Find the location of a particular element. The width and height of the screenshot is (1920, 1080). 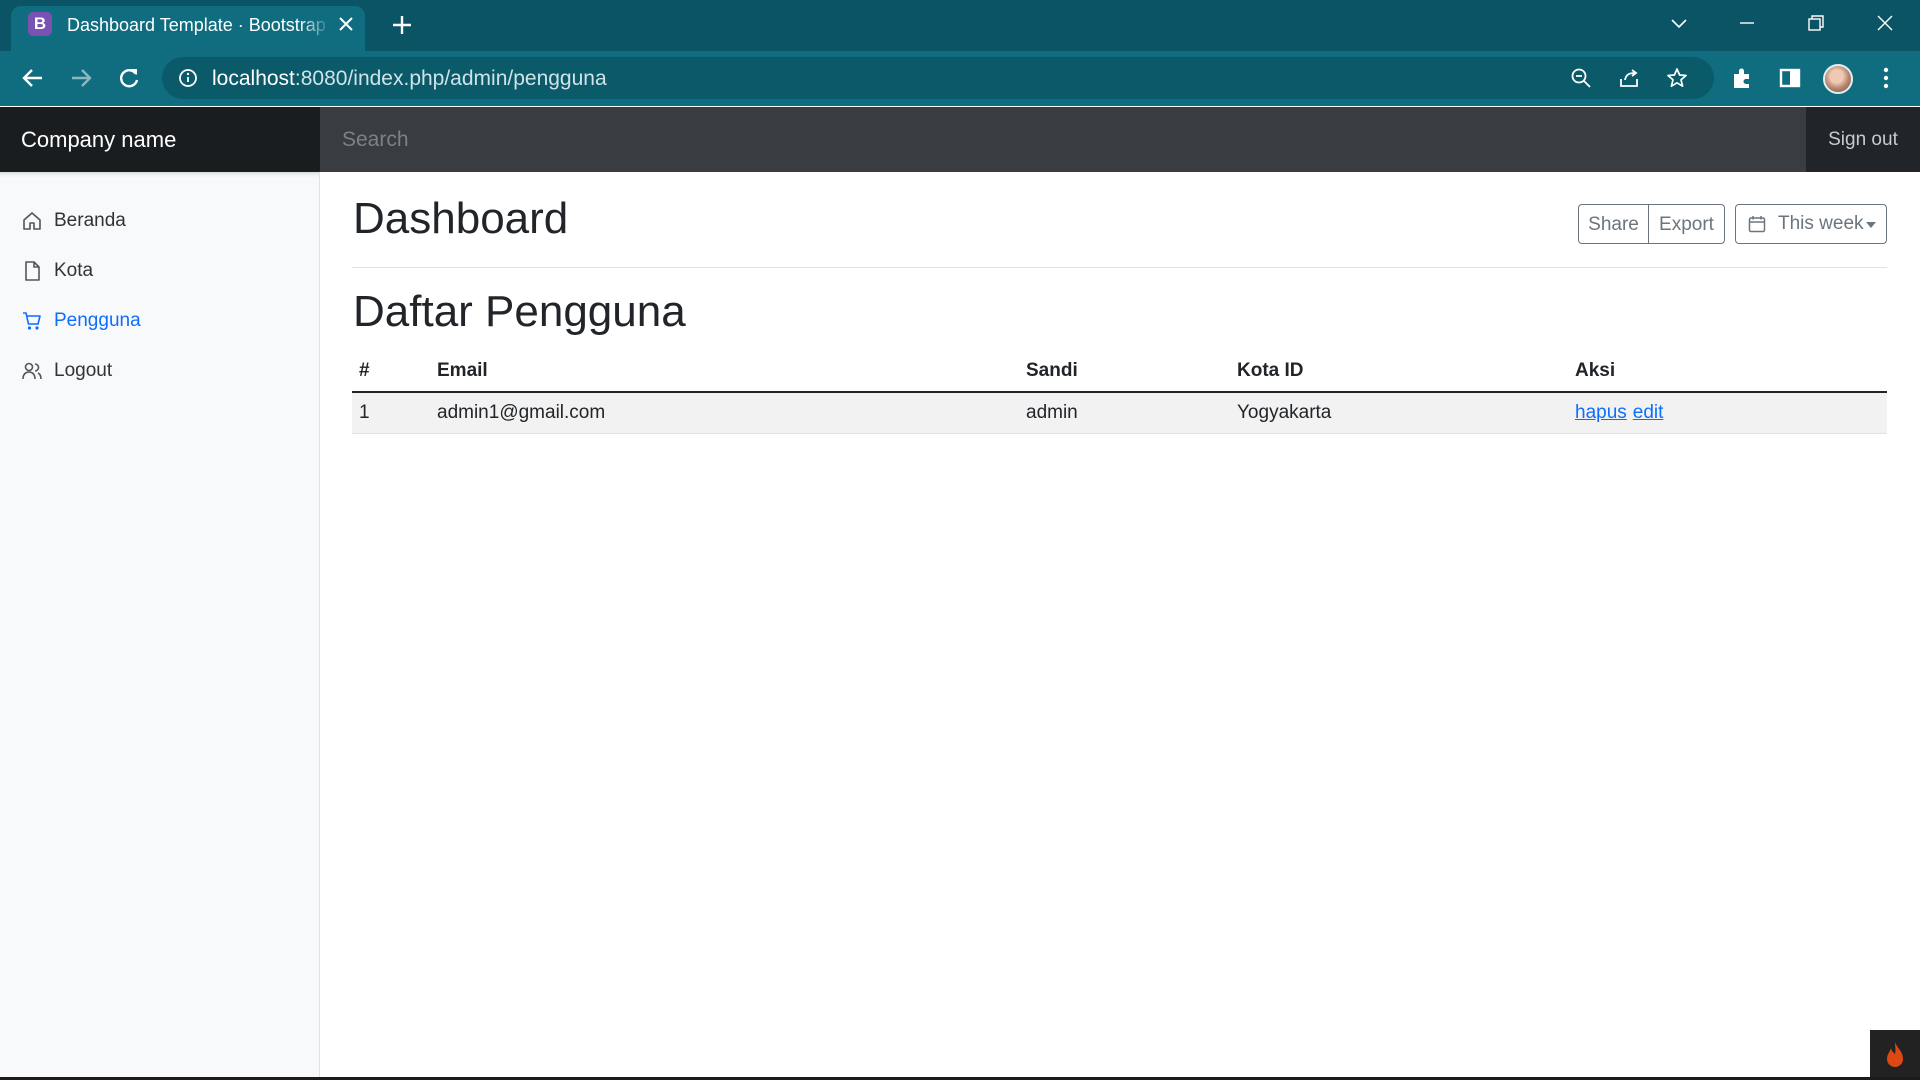

tab-search-chevron-icon is located at coordinates (1679, 23).